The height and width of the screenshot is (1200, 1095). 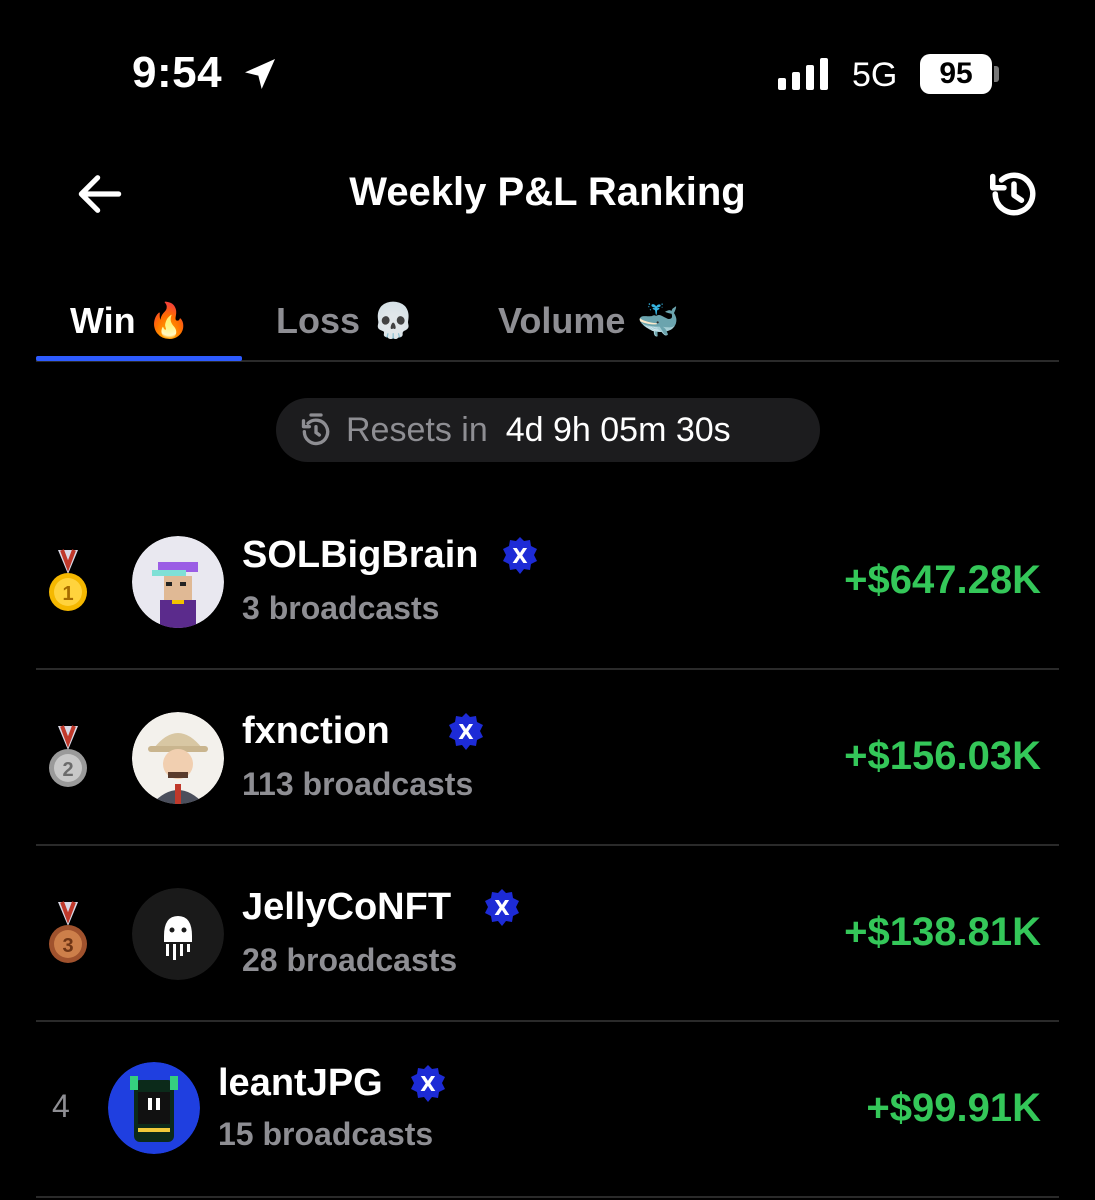 I want to click on fire-icon: 🔥, so click(x=168, y=321).